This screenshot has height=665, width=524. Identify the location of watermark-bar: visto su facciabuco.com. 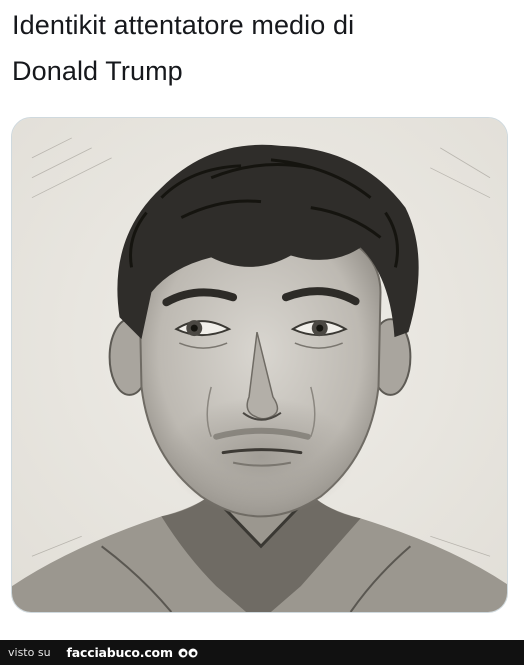
(262, 652).